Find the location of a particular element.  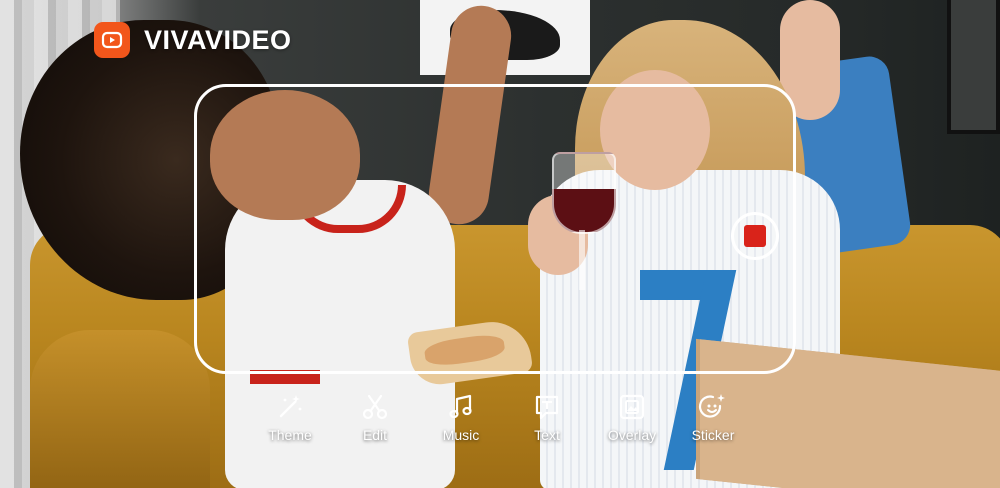

sticker-smile-icon is located at coordinates (711, 406).